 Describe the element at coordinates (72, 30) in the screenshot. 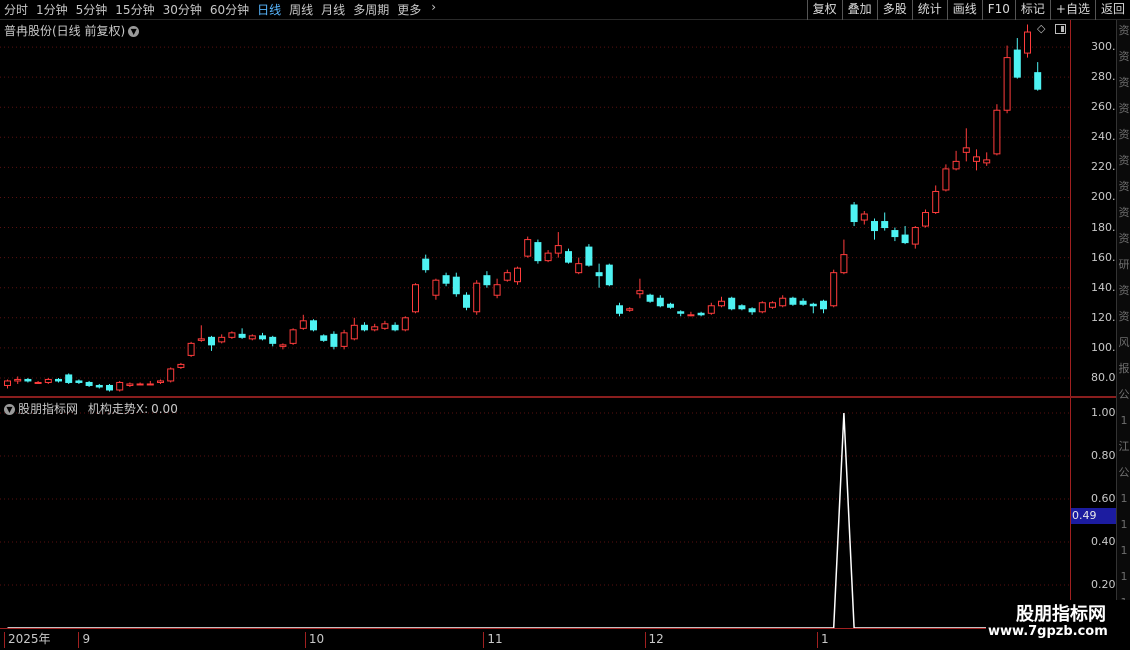

I see `stock-title: 普冉股份(日线 前复权) ▼` at that location.